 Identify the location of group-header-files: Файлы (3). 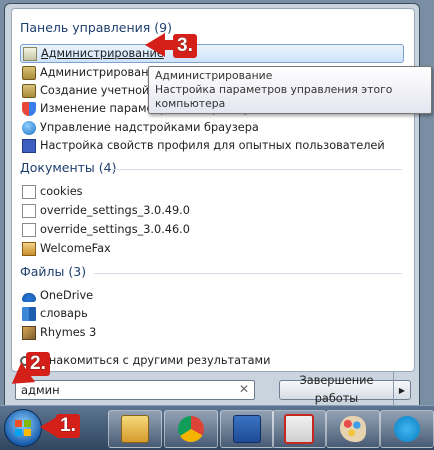
(53, 271).